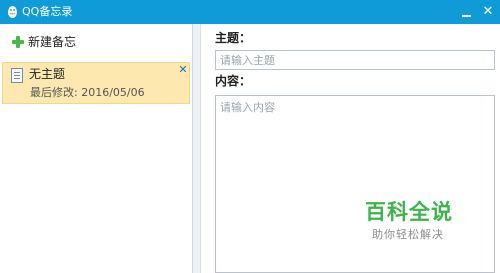 Image resolution: width=500 pixels, height=273 pixels. Describe the element at coordinates (47, 74) in the screenshot. I see `memo-title: 无主题` at that location.